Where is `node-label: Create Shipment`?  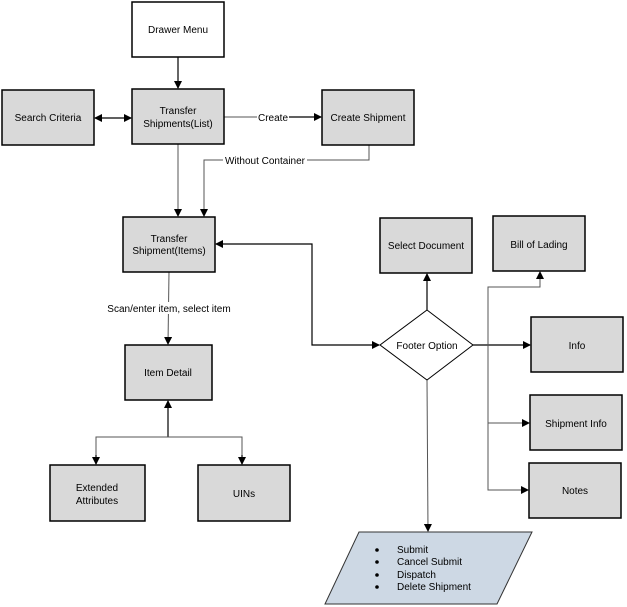 node-label: Create Shipment is located at coordinates (367, 118).